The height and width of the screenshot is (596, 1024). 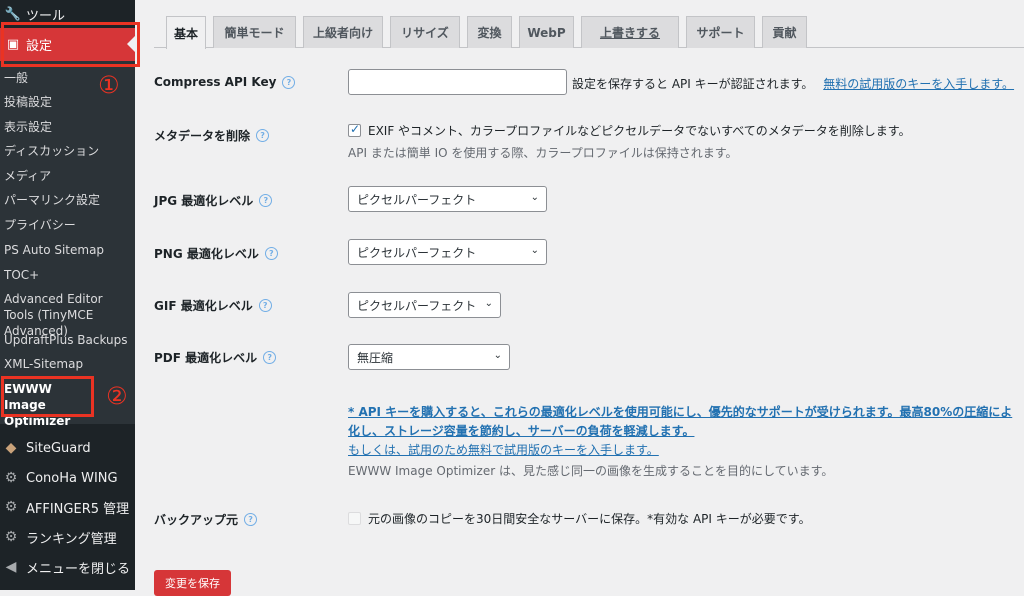 I want to click on metadata-checkbox: ✓, so click(x=354, y=129).